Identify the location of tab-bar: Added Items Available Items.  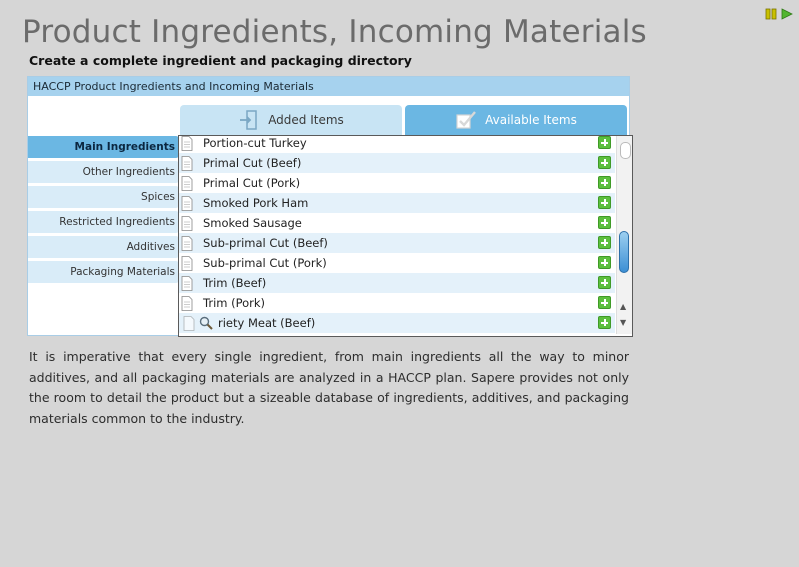
(405, 120).